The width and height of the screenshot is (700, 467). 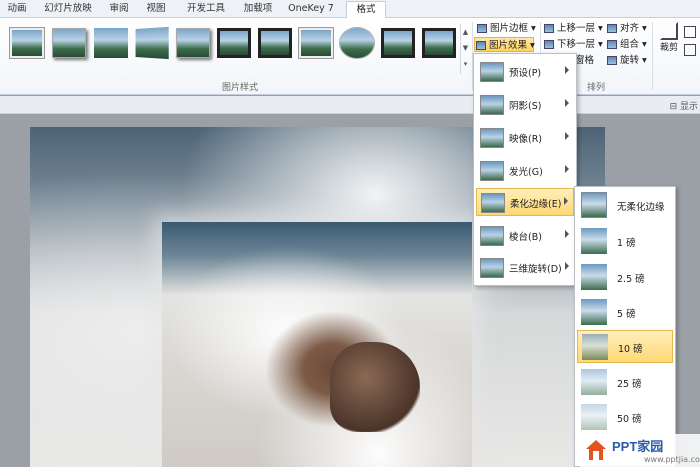 I want to click on show-label: ⊟ 显示, so click(x=684, y=105).